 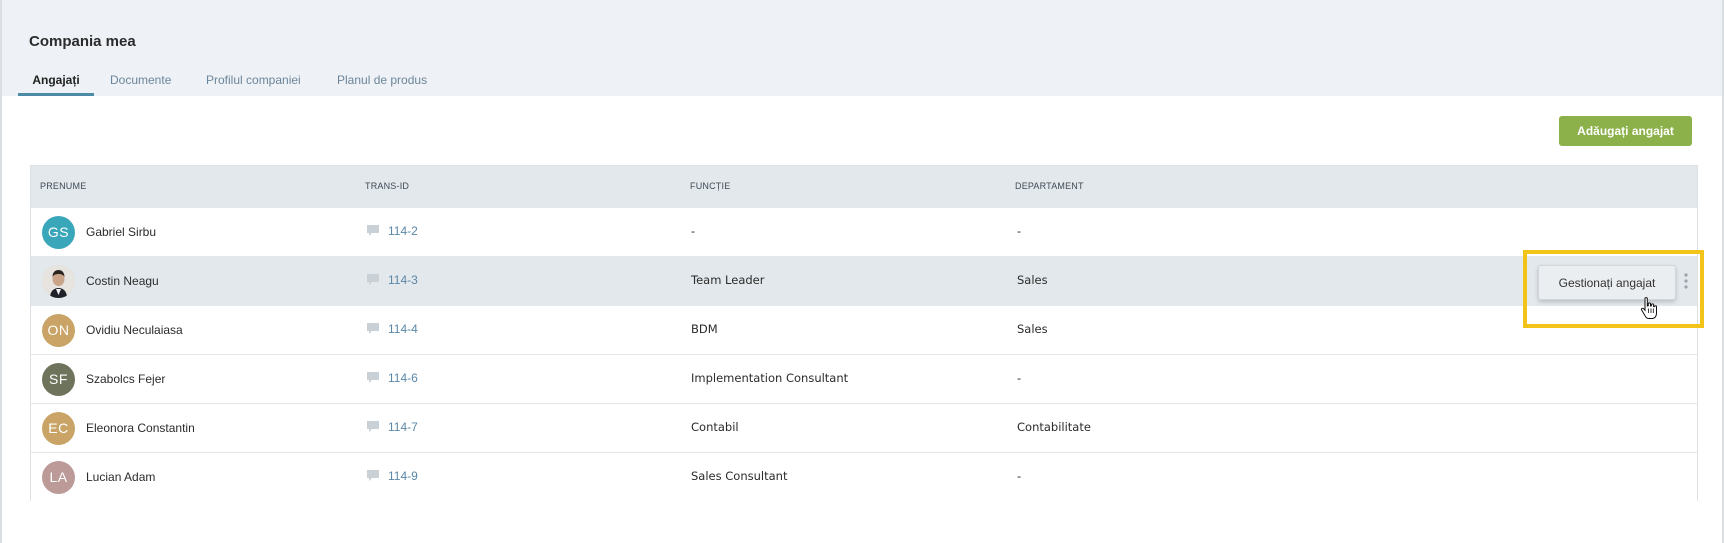 What do you see at coordinates (864, 231) in the screenshot?
I see `table-row: GS Gabriel Sirbu 114-2 - -` at bounding box center [864, 231].